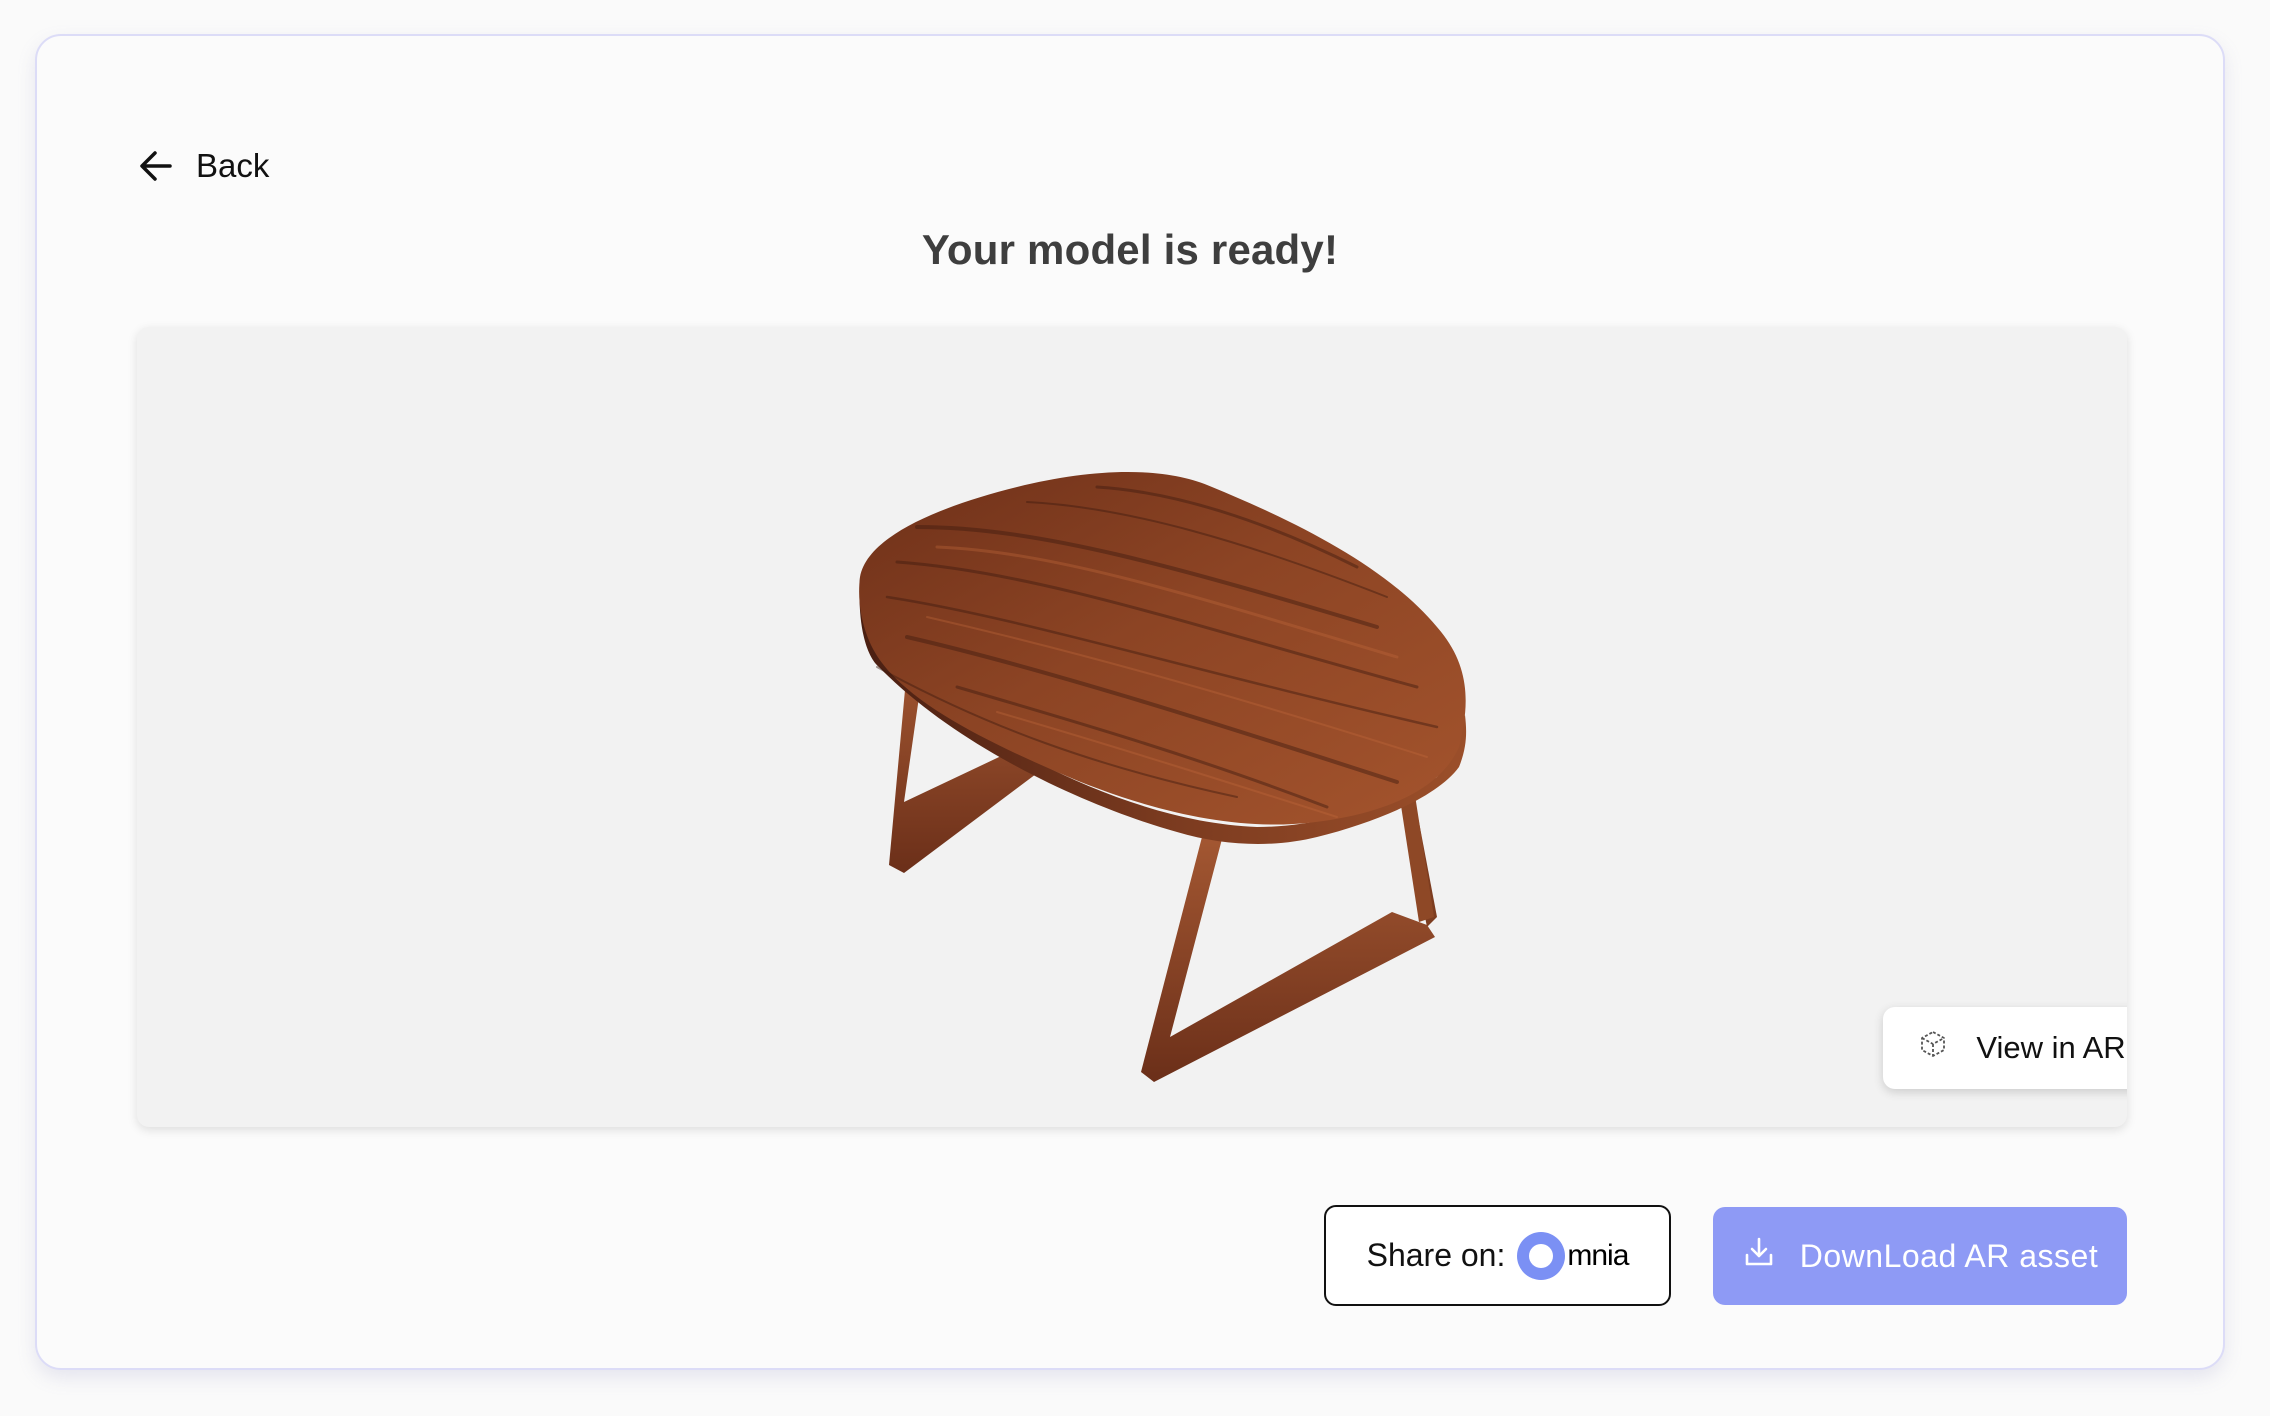 This screenshot has width=2270, height=1416. I want to click on back-label: Back, so click(233, 165).